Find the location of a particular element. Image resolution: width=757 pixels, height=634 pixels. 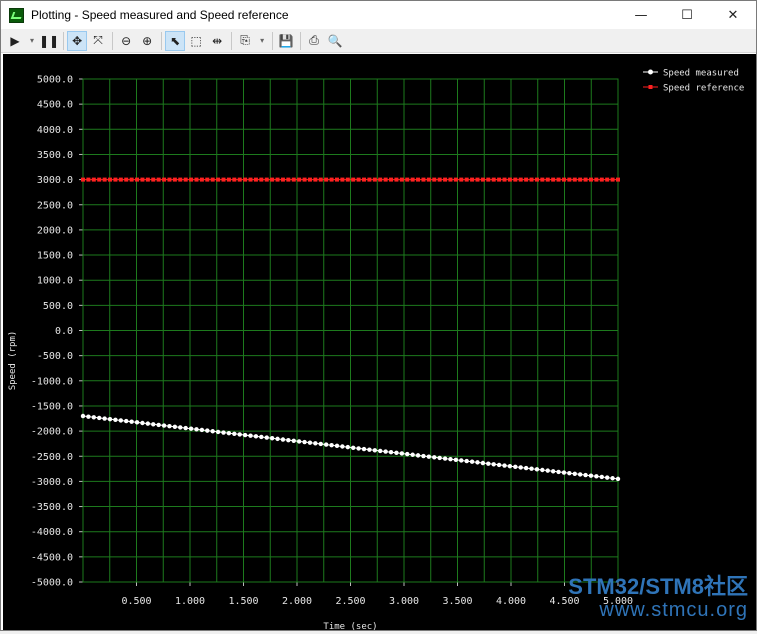

select-button: ⬉ is located at coordinates (175, 40).